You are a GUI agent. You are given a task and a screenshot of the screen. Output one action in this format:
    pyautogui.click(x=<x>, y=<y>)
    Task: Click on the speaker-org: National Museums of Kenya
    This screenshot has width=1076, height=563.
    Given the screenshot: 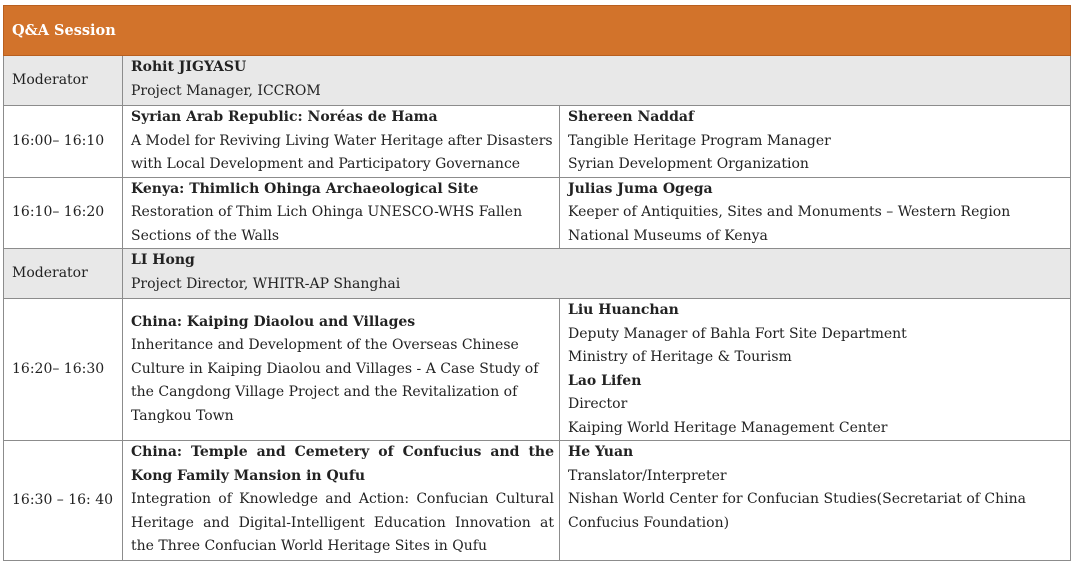 What is the action you would take?
    pyautogui.click(x=668, y=235)
    